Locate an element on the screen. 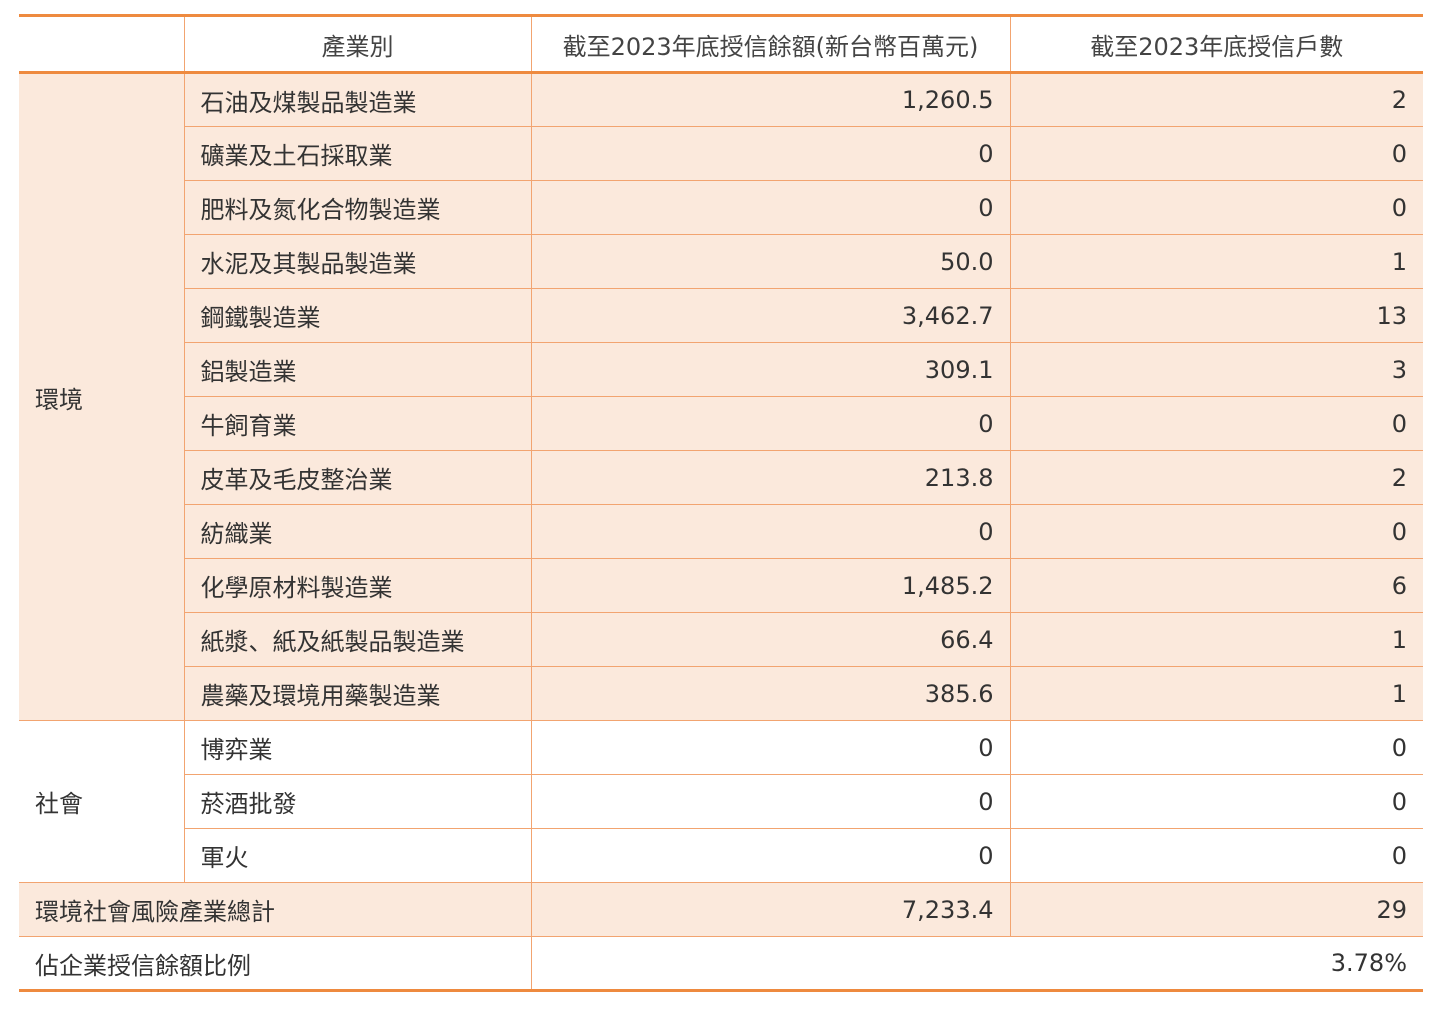 The image size is (1443, 1022). header-row: 產業別 截至2023年底授信餘額(新台幣百萬元) 截至2023年底授信戶數 is located at coordinates (721, 44).